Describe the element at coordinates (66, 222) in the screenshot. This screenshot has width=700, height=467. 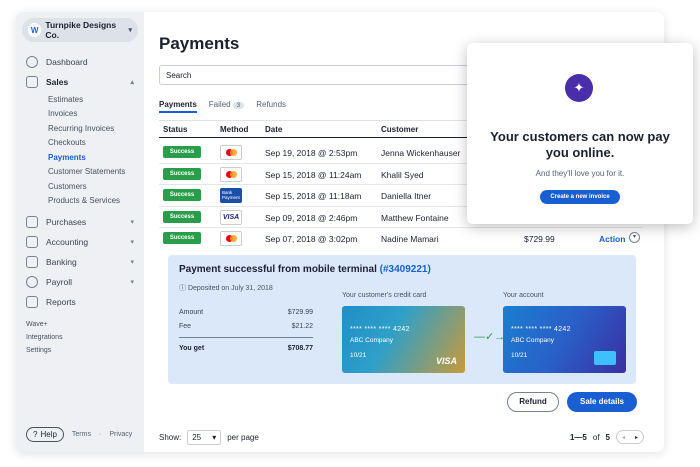
I see `sidebar-item-label: Purchases` at that location.